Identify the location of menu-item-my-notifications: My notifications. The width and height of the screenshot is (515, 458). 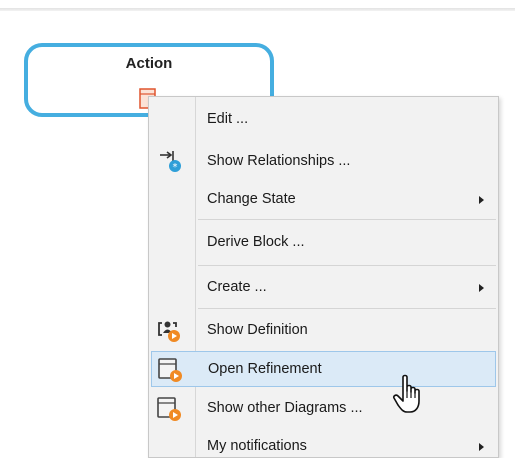
(323, 443).